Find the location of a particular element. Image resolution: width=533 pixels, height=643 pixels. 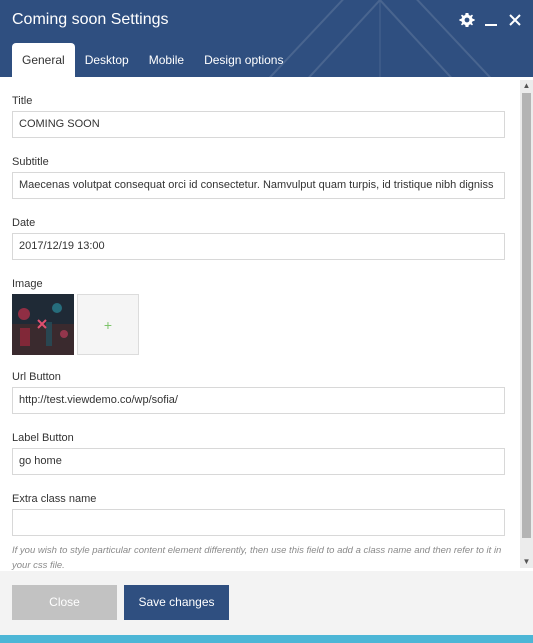

extra-class-label: Extra class name is located at coordinates (54, 499).